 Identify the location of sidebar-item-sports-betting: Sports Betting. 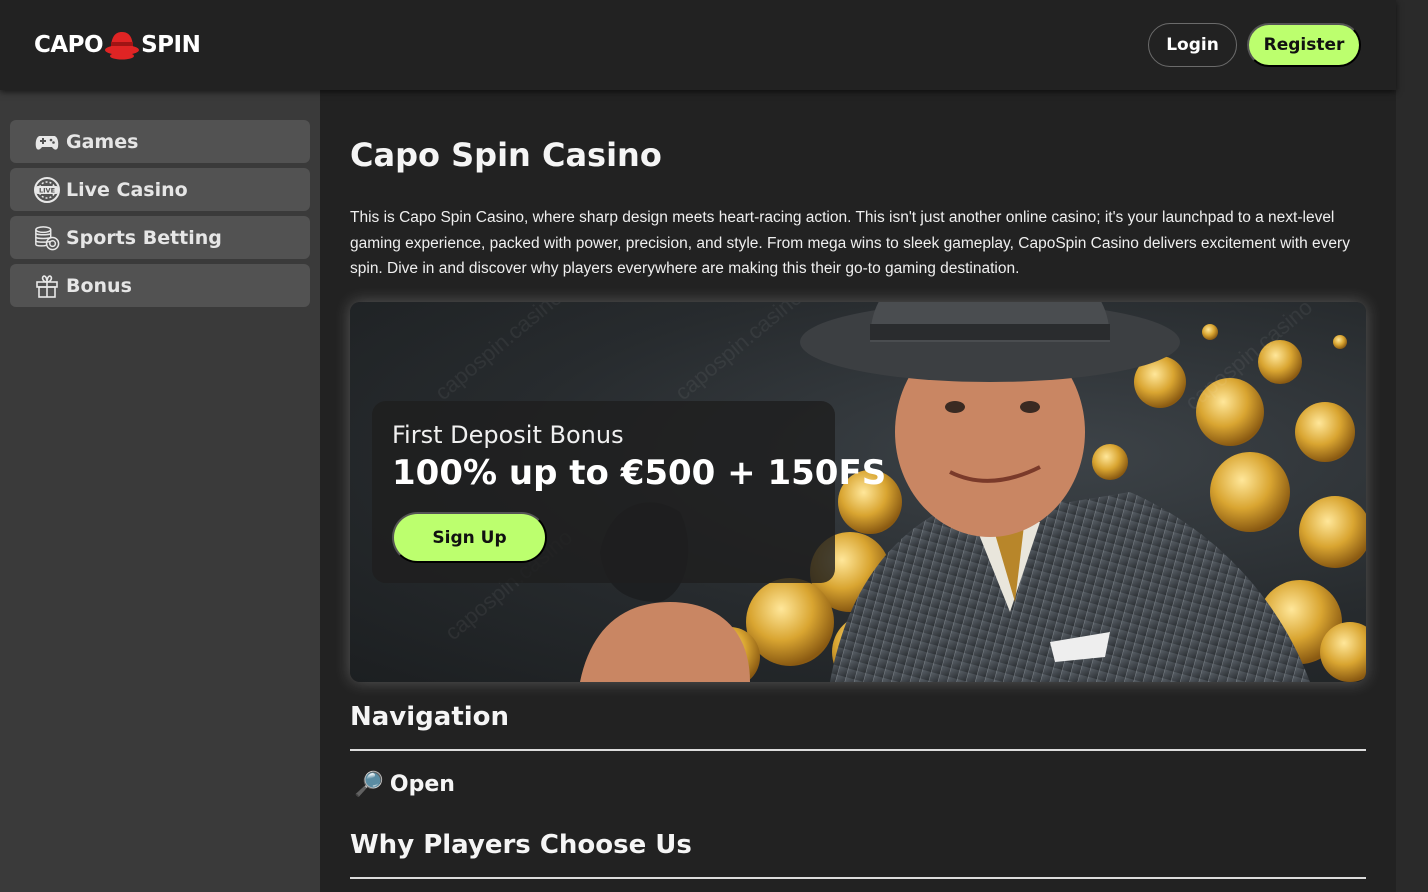
(160, 237).